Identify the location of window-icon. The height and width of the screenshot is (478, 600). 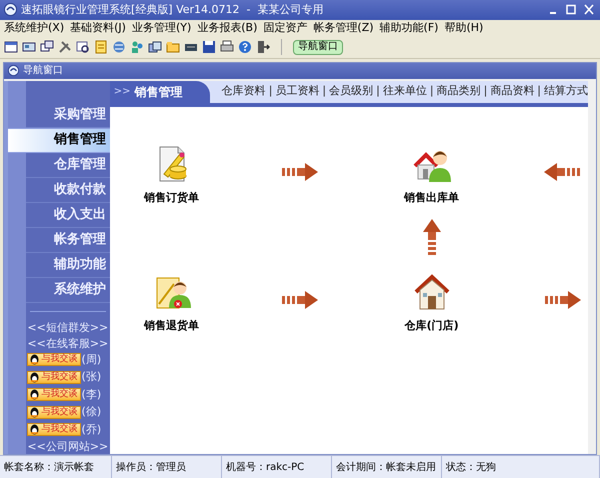
(11, 47).